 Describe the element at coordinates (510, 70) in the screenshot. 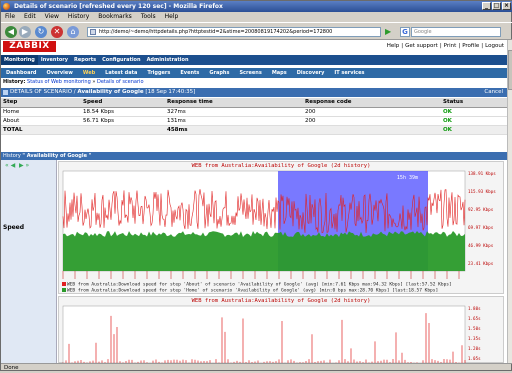

I see `scrollbar-thumb` at that location.